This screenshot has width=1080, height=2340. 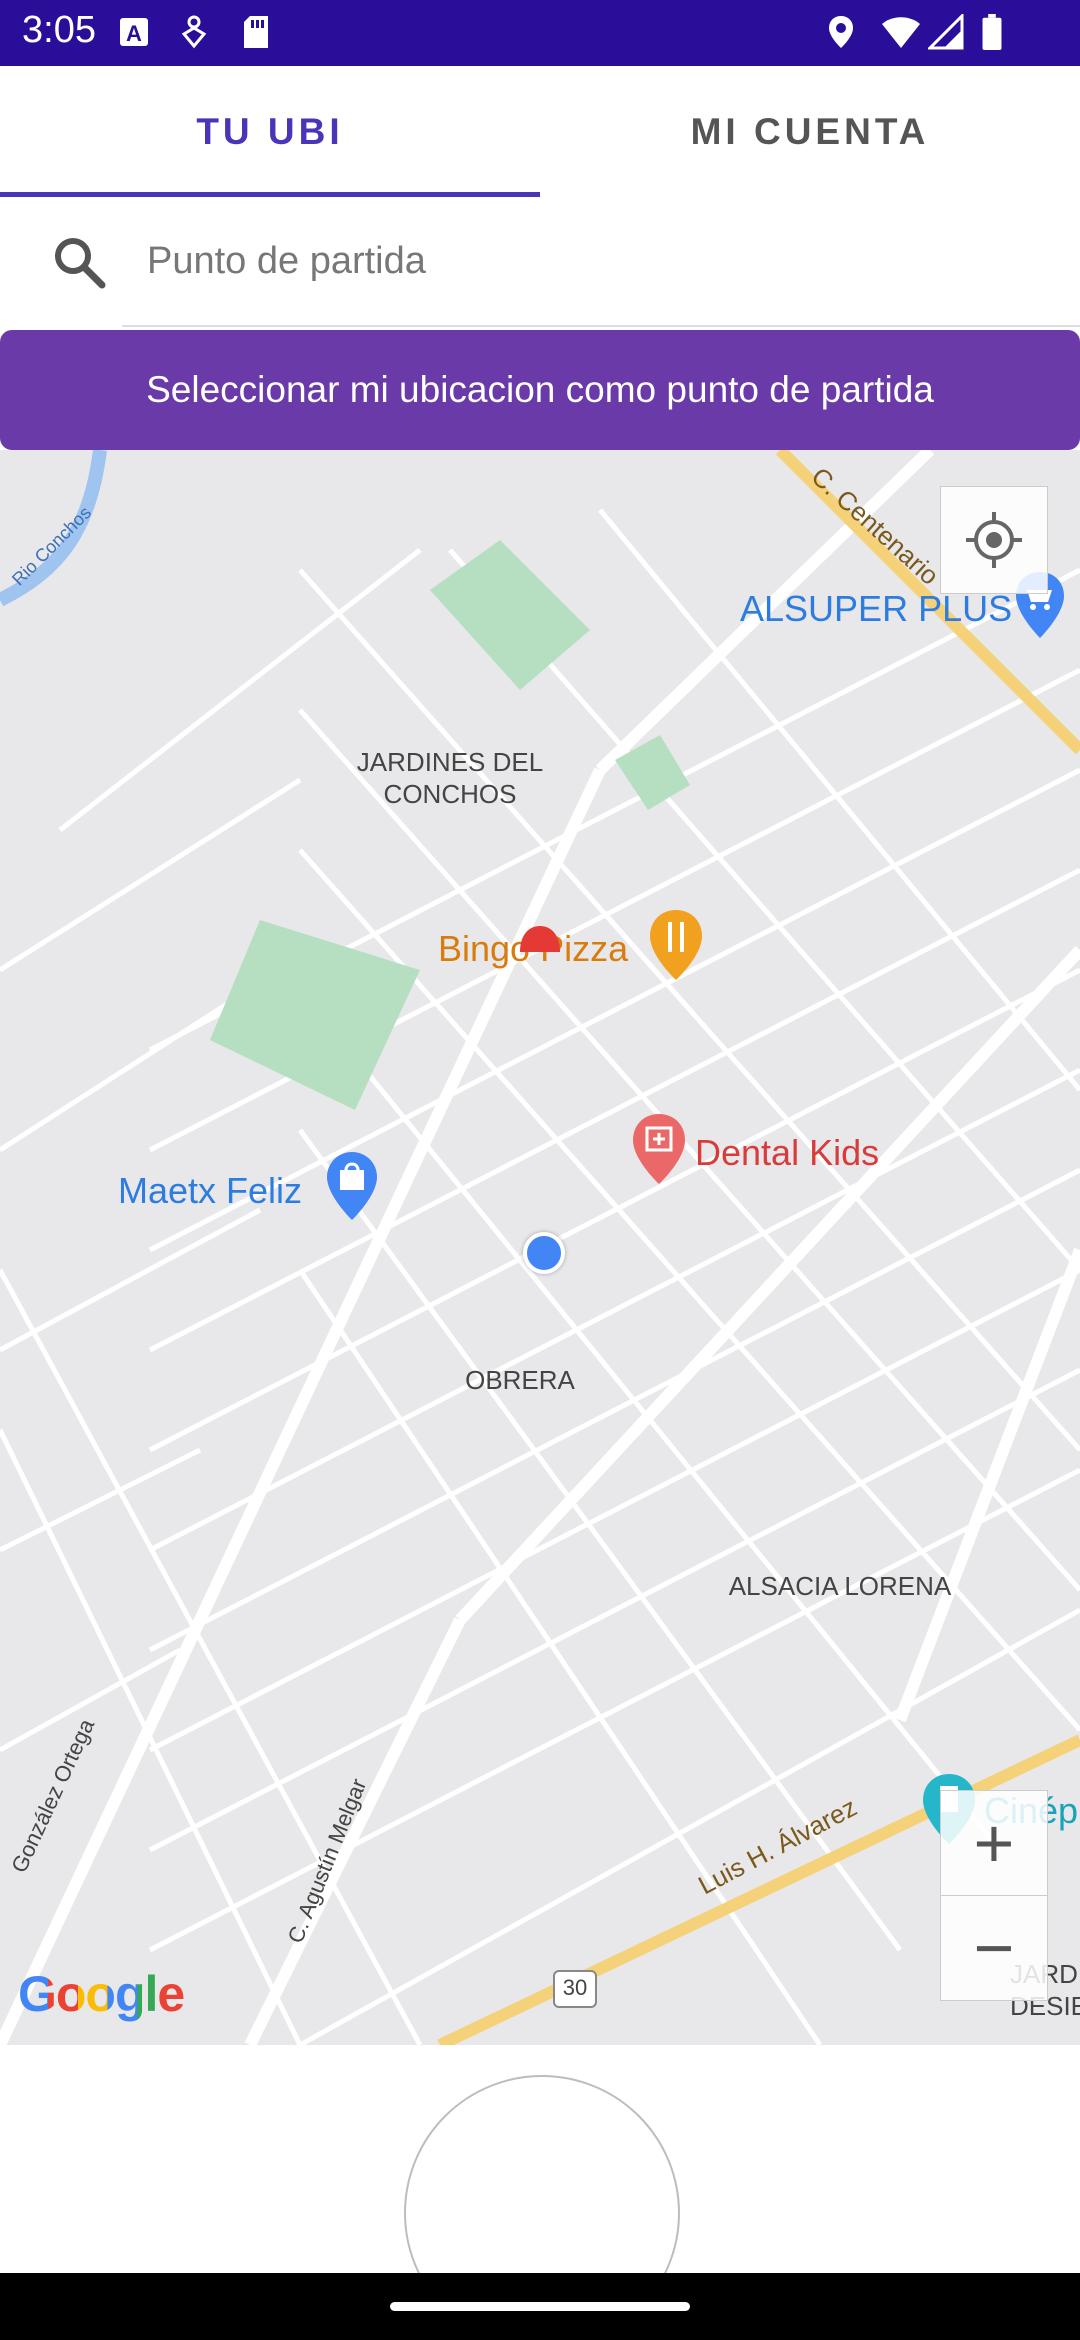 I want to click on location-icon, so click(x=841, y=32).